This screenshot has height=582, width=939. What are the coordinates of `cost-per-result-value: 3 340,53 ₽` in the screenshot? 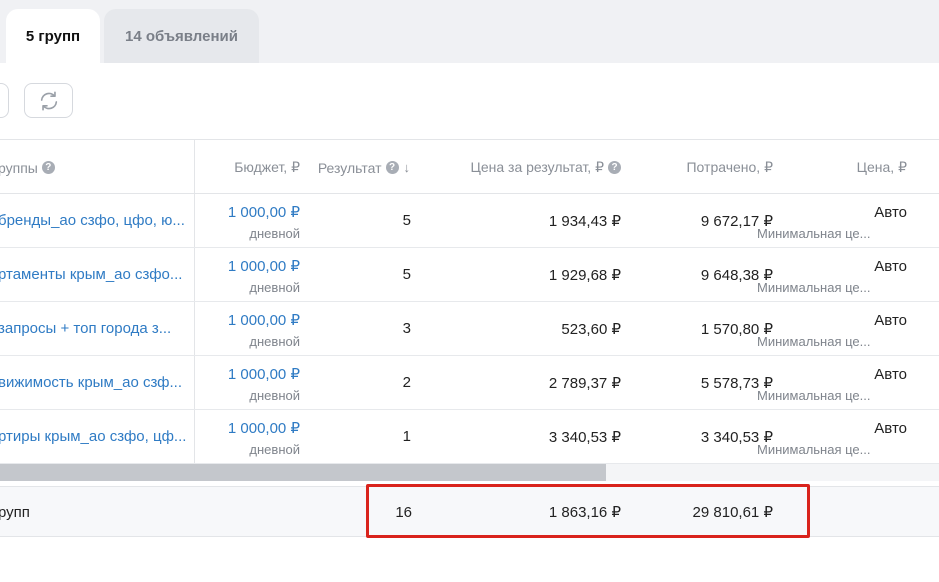 It's located at (584, 437).